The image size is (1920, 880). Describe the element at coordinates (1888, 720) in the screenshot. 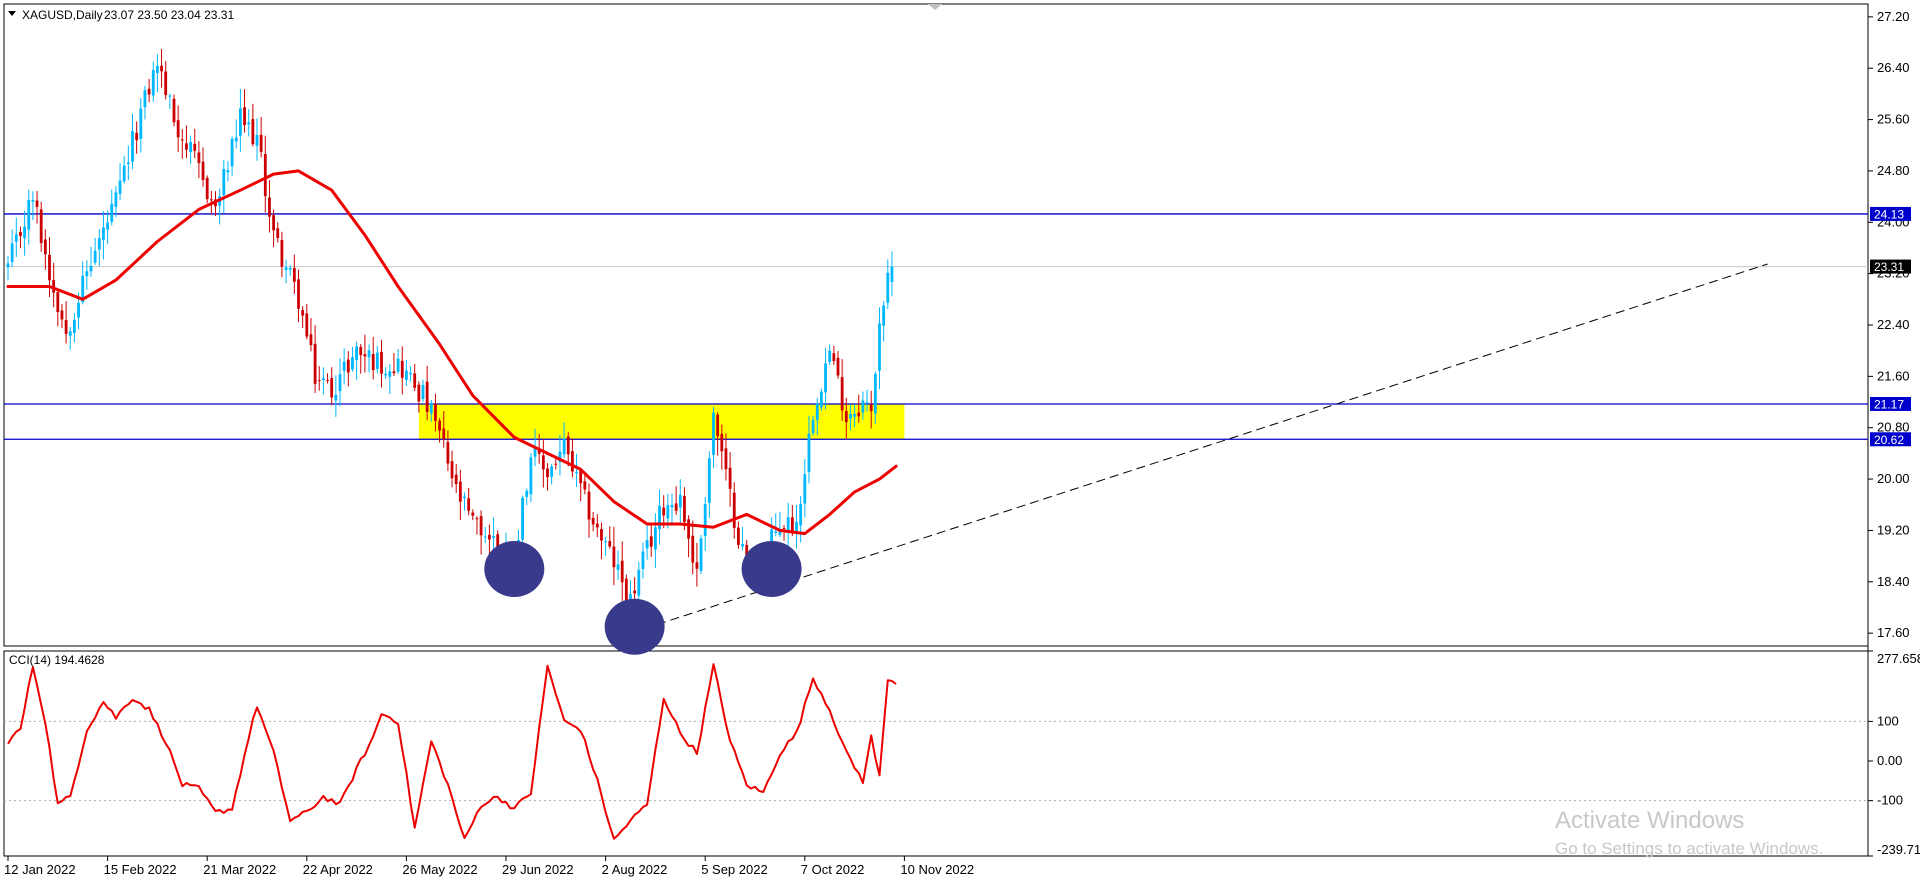

I see `cci-tick-label: 100` at that location.